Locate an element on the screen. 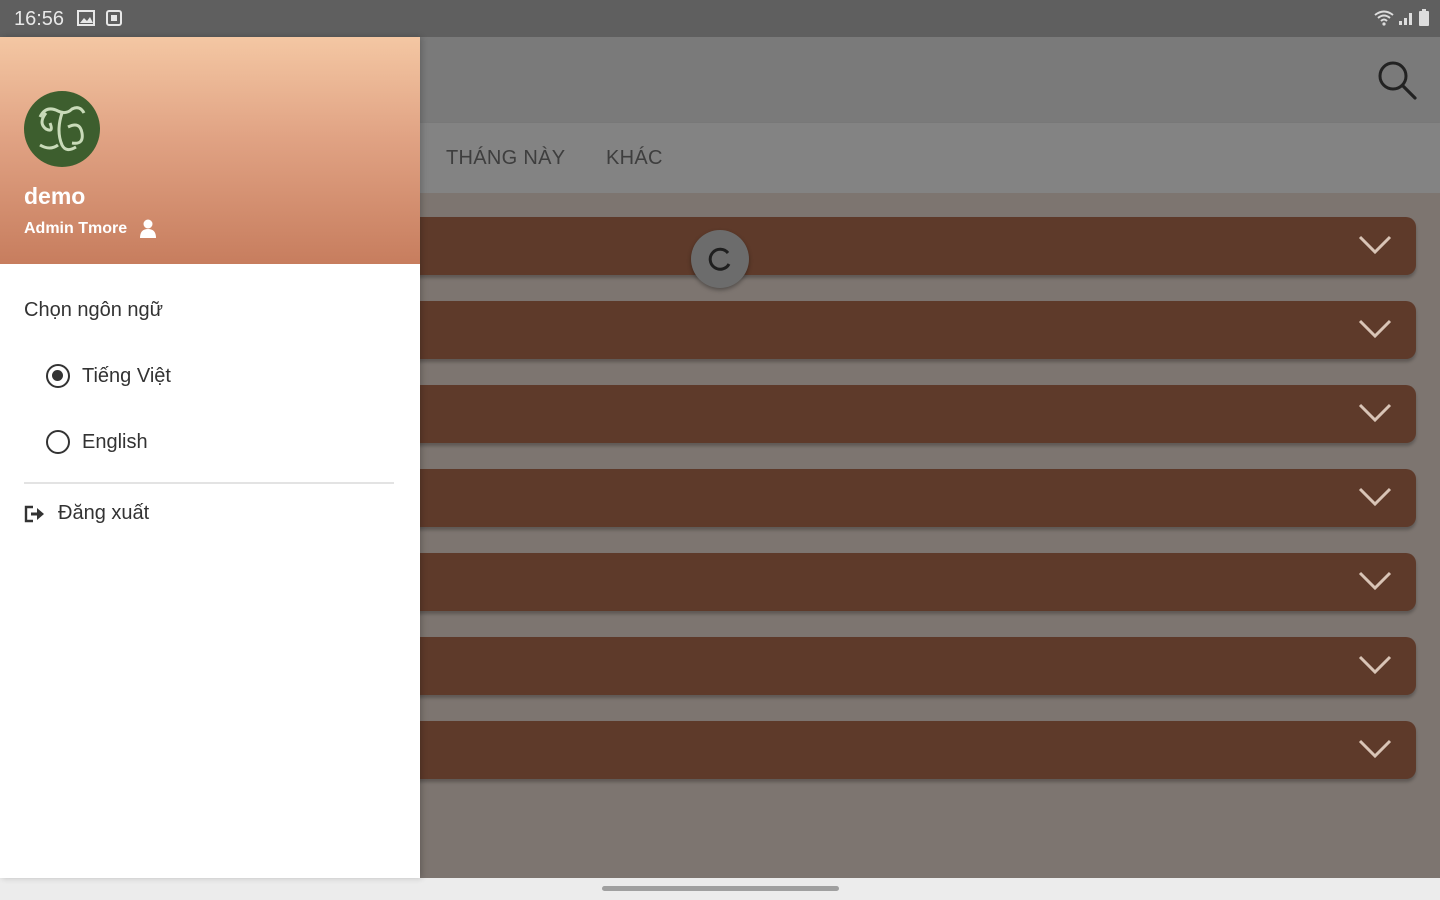 This screenshot has height=900, width=1440. home-gesture-handle is located at coordinates (720, 888).